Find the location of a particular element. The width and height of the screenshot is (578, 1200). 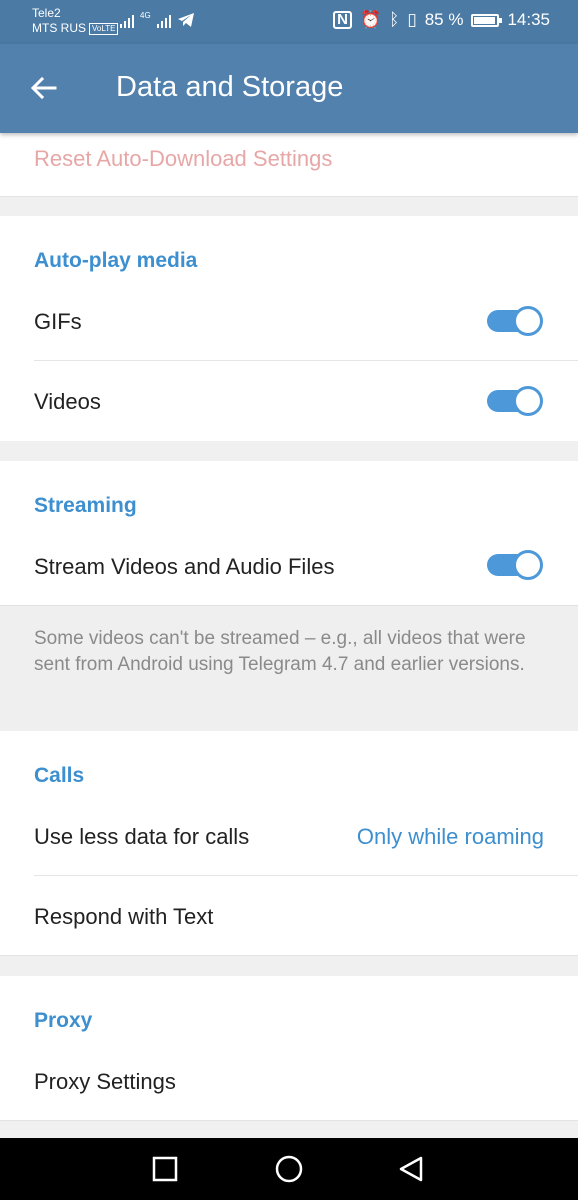

section-header-autoplay: Auto-play media is located at coordinates (116, 260).